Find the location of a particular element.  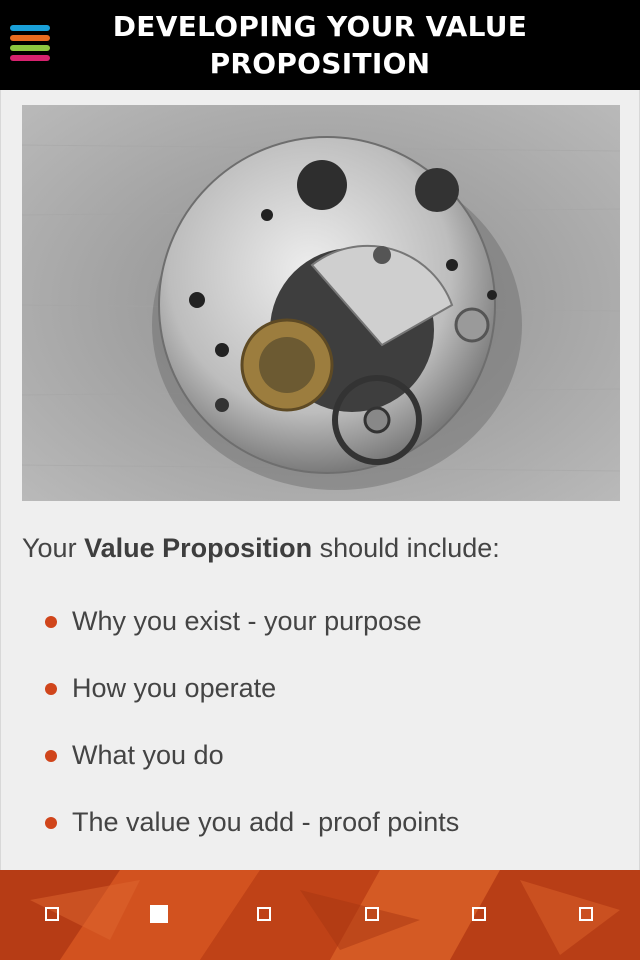

intro-emphasis: Value Proposition is located at coordinates (198, 548).